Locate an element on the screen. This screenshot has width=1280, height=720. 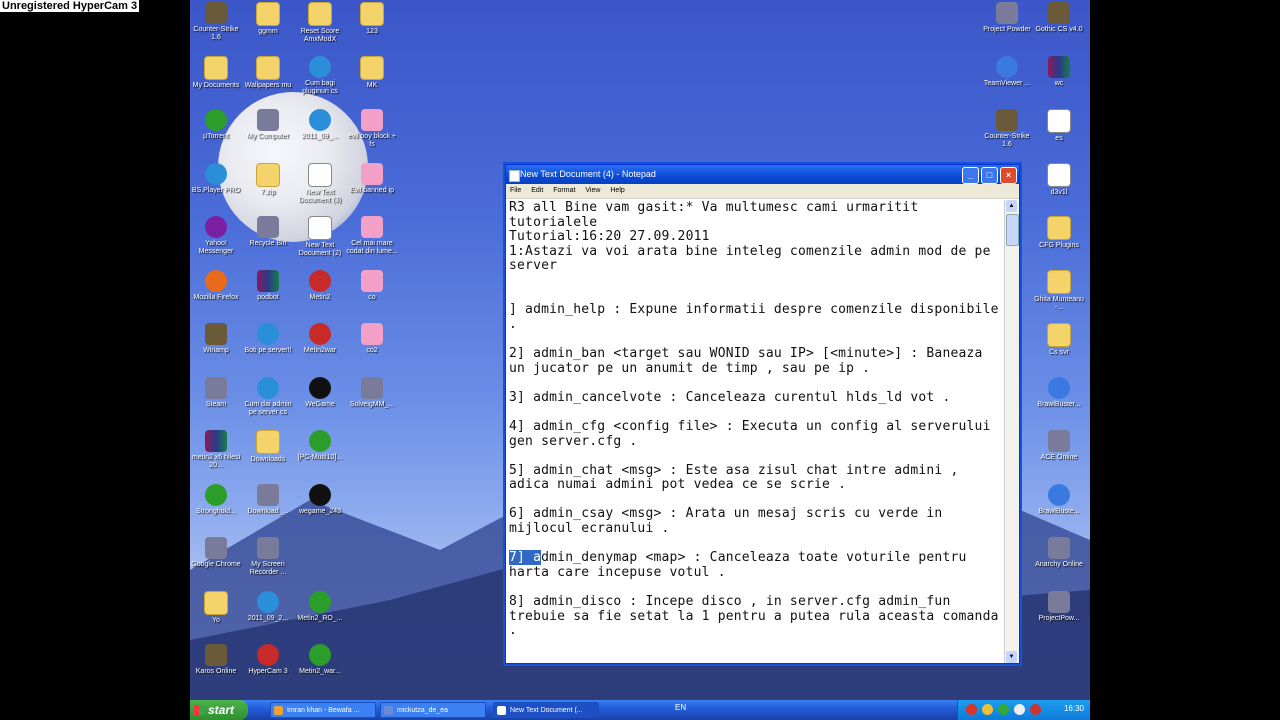
desktop-shortcut: Evil banned ip is located at coordinates (372, 189).